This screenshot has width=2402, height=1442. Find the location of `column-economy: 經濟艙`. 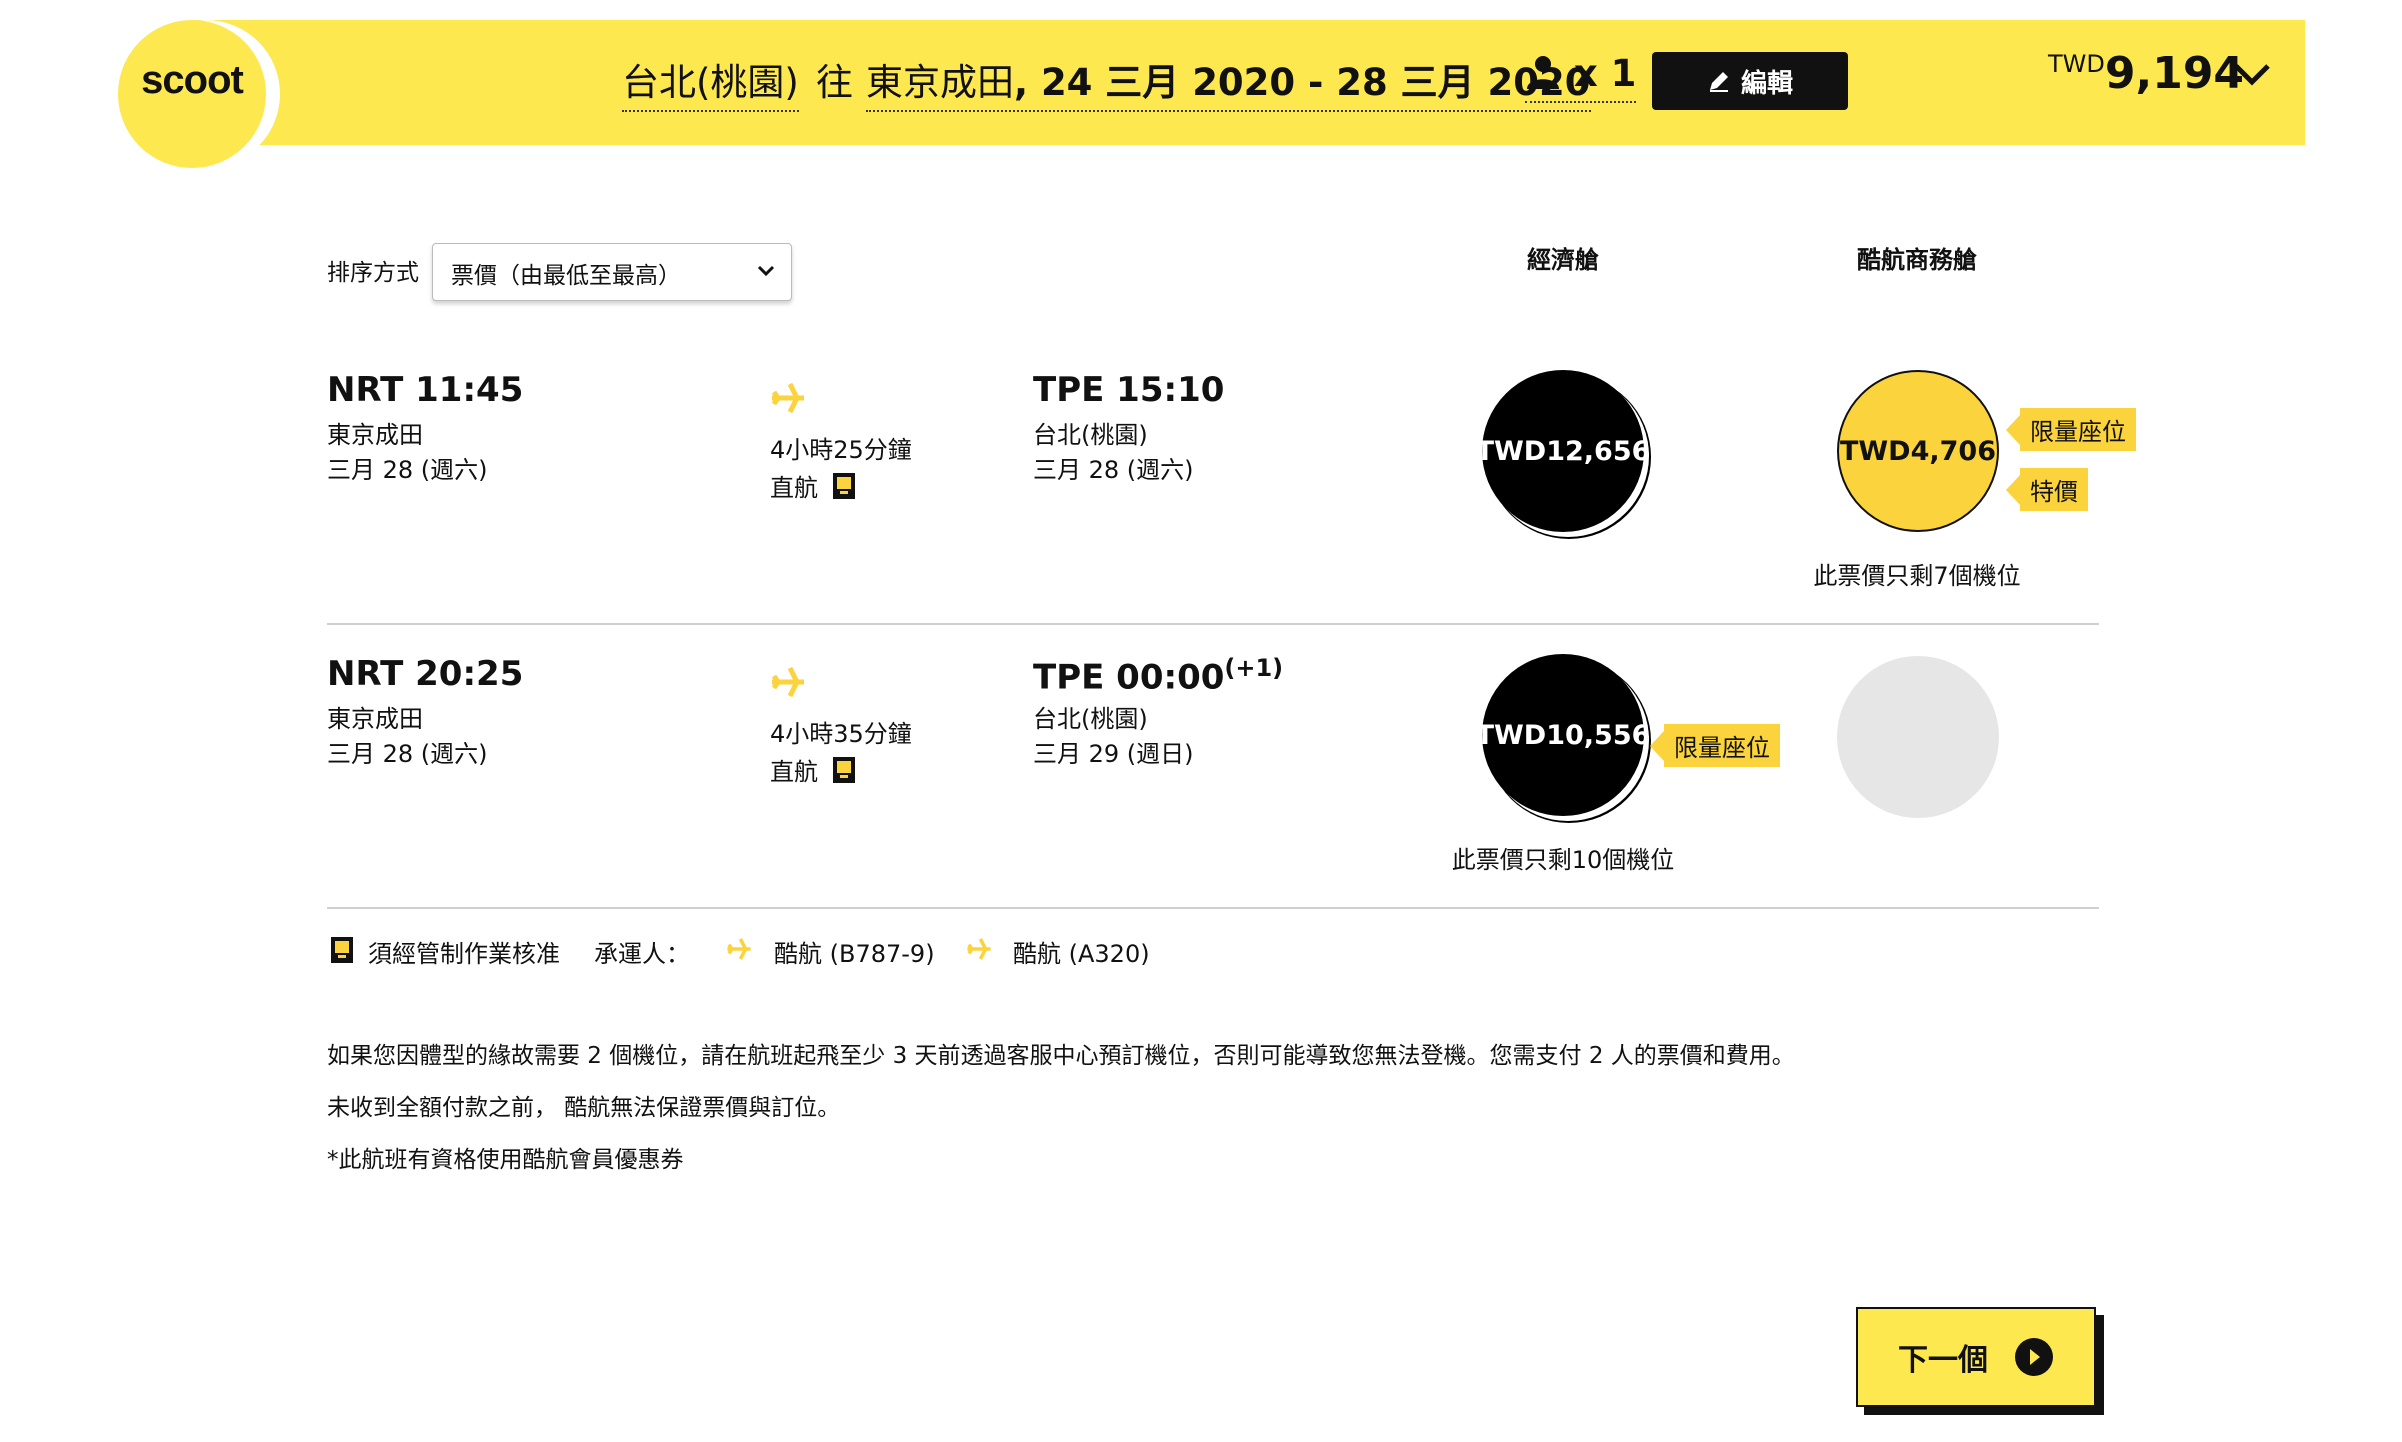

column-economy: 經濟艙 is located at coordinates (1563, 260).